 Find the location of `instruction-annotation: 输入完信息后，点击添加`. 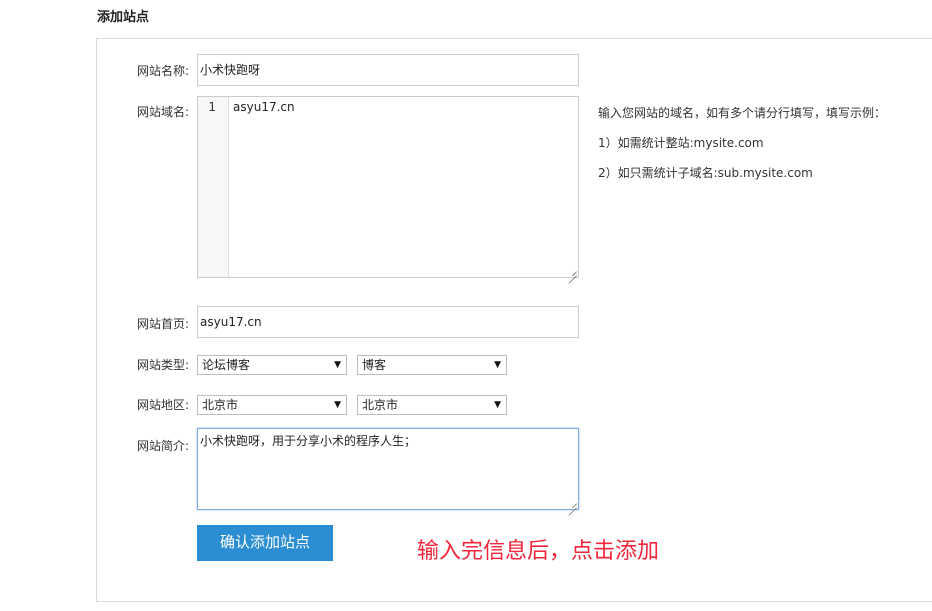

instruction-annotation: 输入完信息后，点击添加 is located at coordinates (538, 551).